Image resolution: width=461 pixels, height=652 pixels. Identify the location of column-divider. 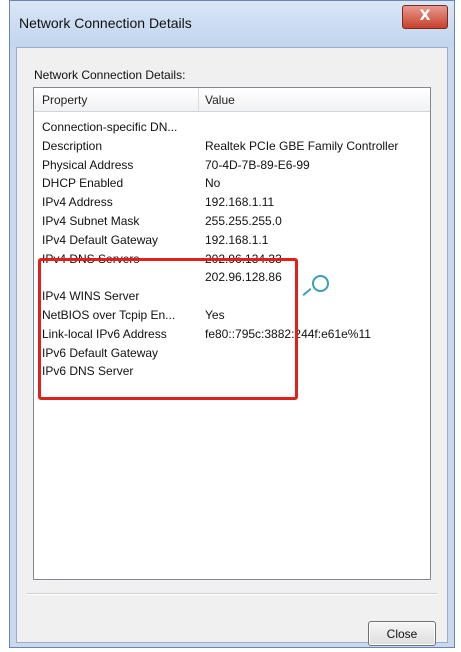
(198, 99).